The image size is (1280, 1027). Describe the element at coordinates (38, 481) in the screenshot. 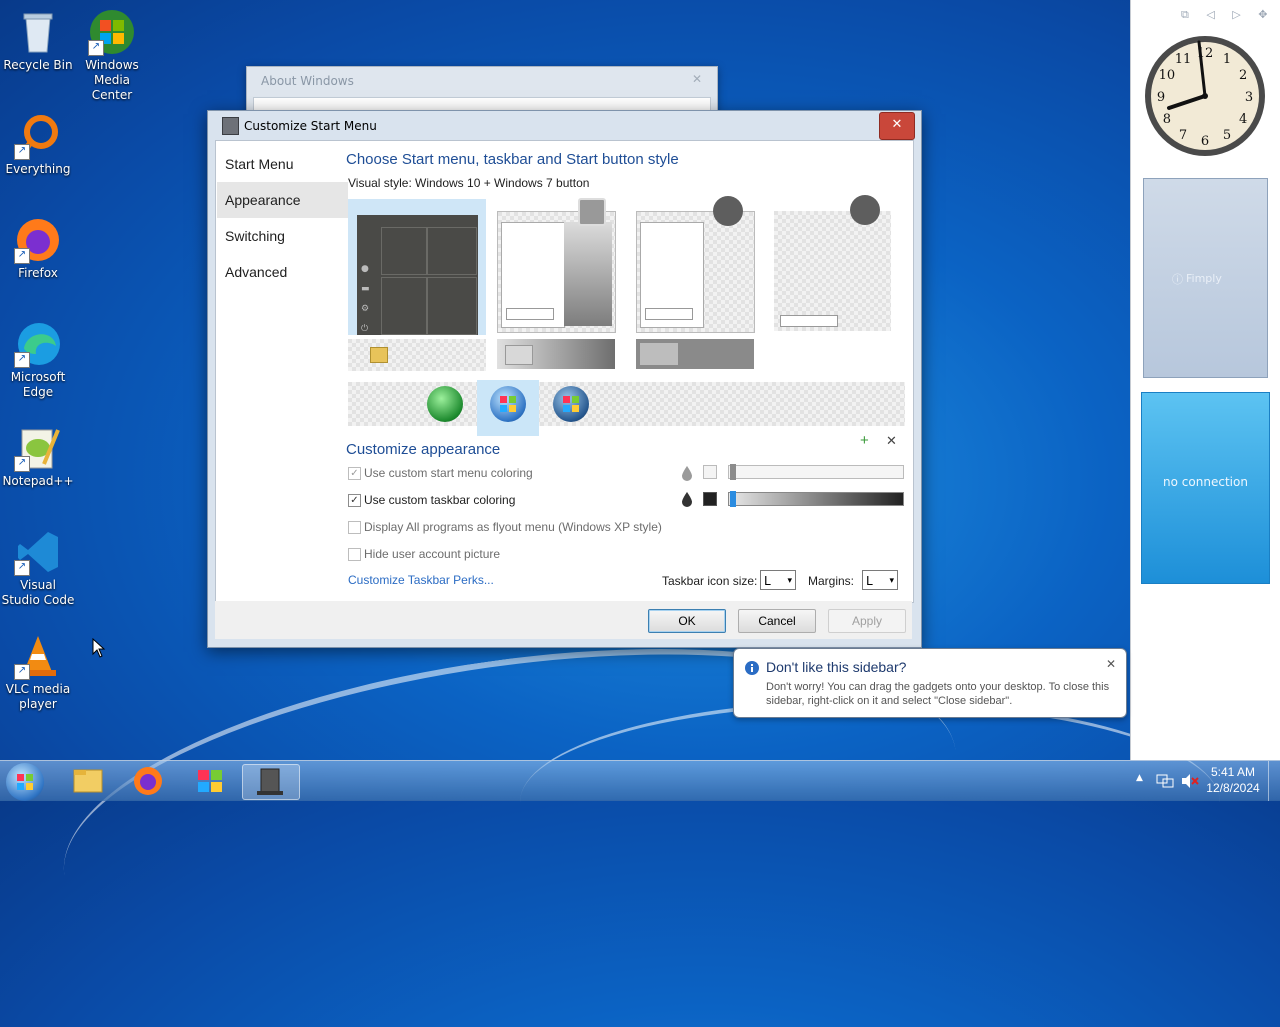

I see `desktop-icon-label: Notepad++` at that location.